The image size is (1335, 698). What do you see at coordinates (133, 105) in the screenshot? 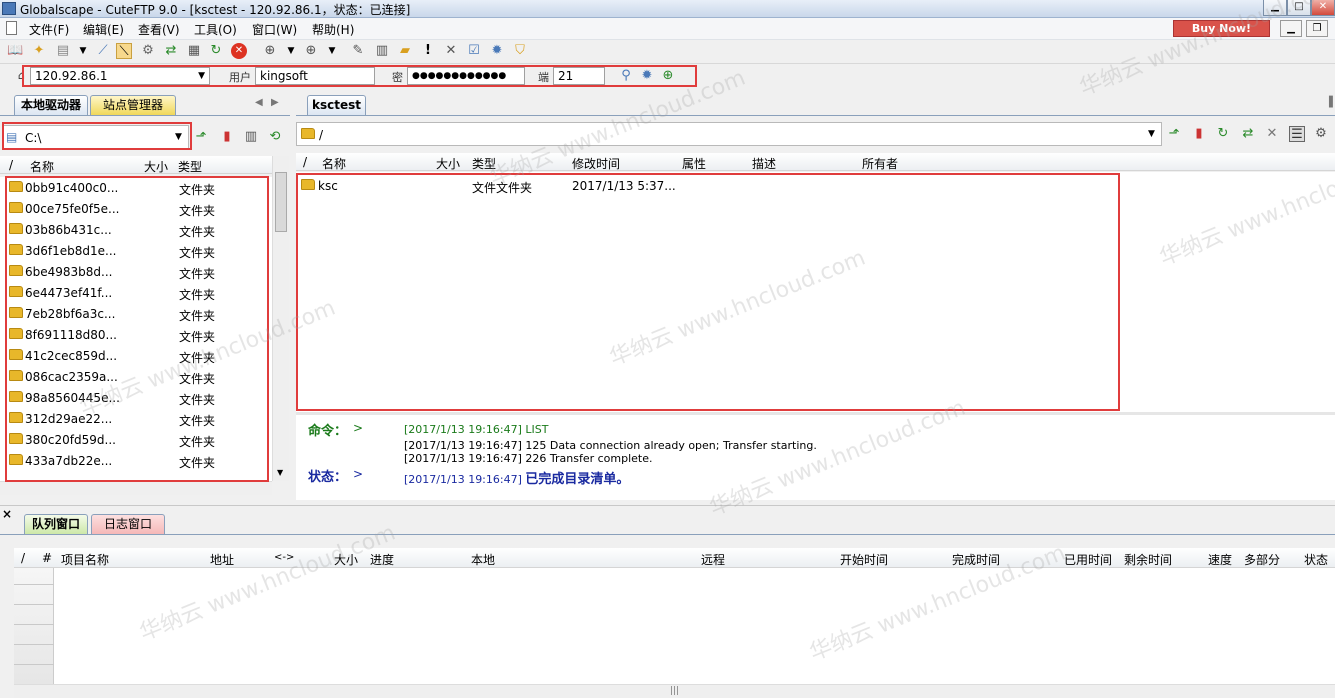
I see `tab-site-manager: 站点管理器` at bounding box center [133, 105].